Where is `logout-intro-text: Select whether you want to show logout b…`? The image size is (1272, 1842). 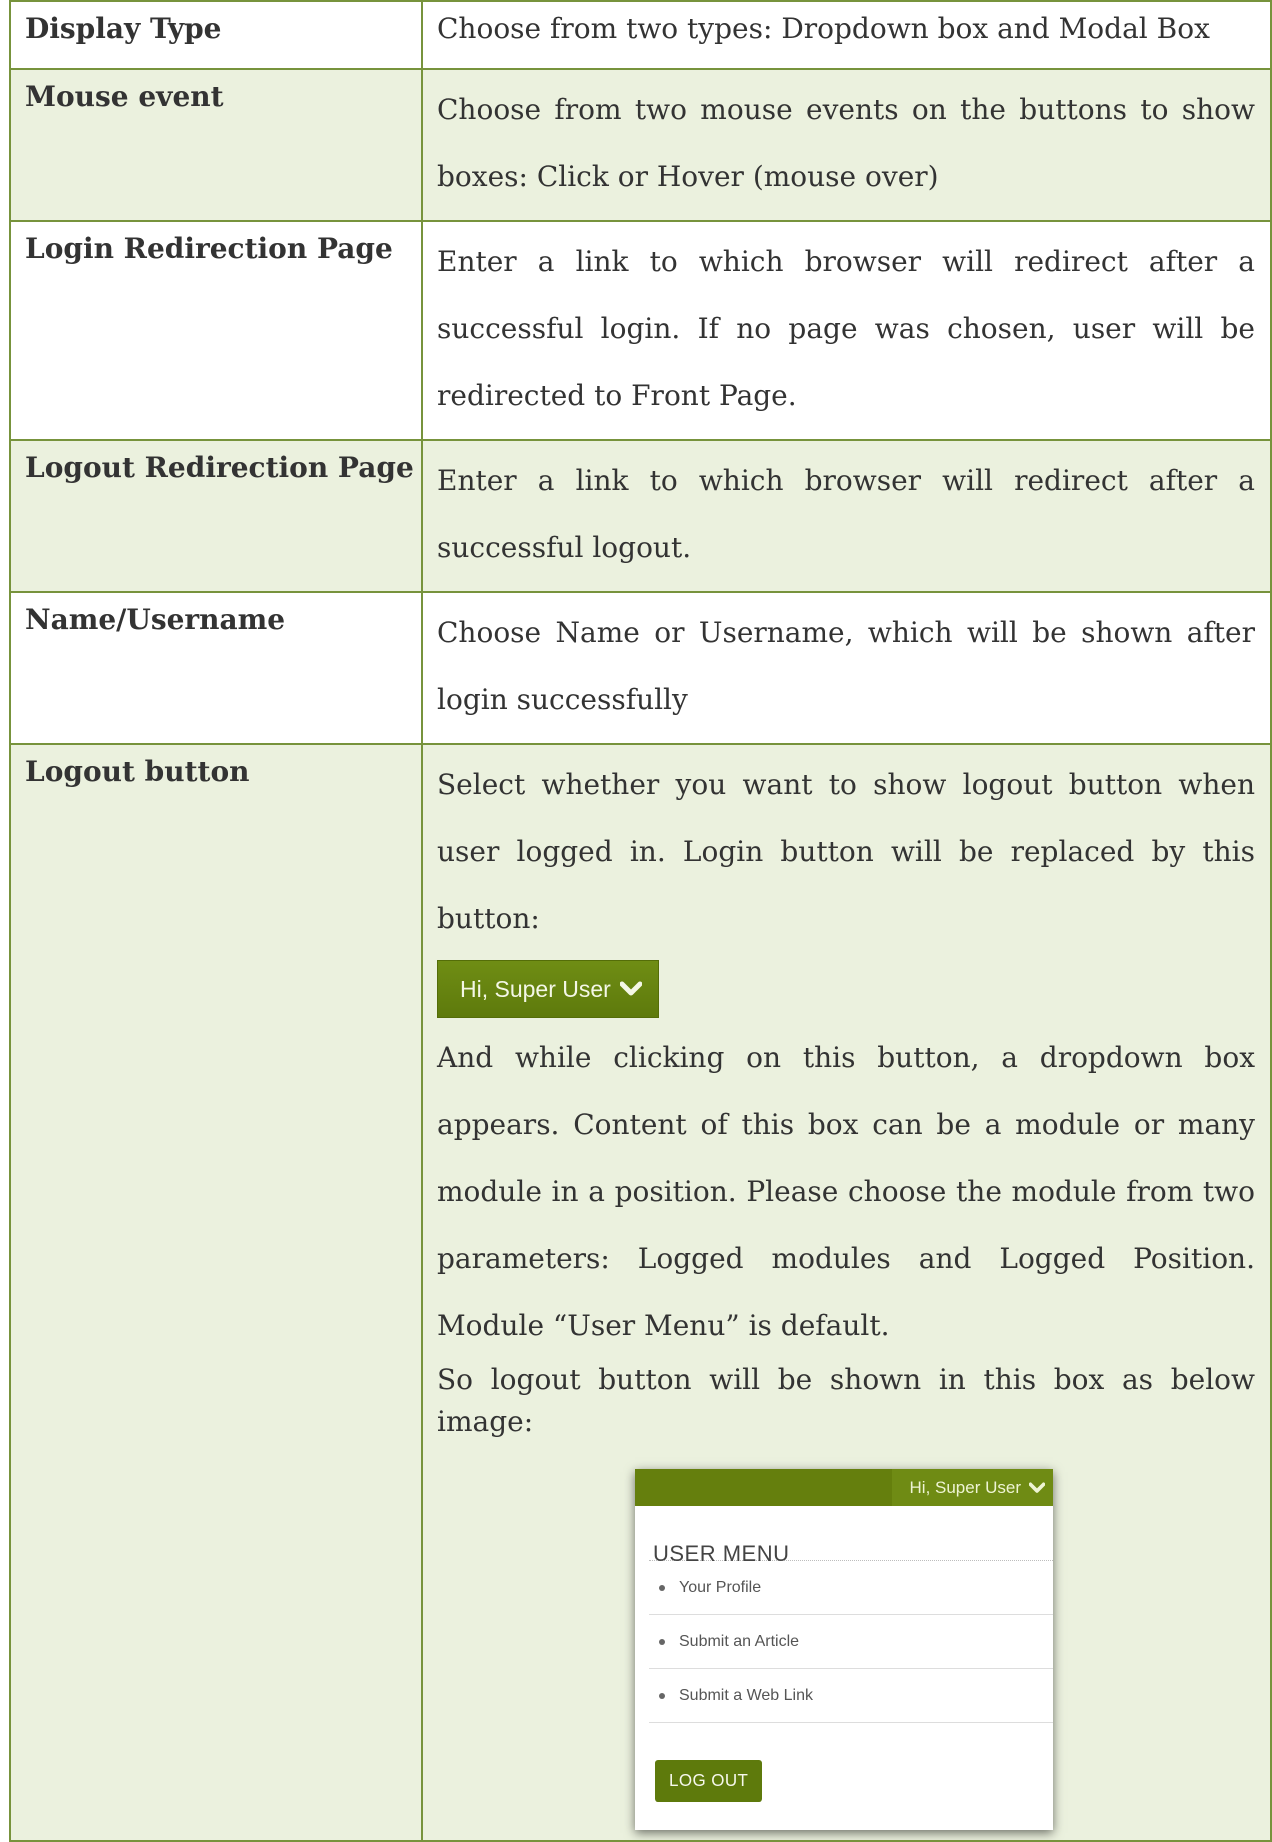 logout-intro-text: Select whether you want to show logout b… is located at coordinates (846, 851).